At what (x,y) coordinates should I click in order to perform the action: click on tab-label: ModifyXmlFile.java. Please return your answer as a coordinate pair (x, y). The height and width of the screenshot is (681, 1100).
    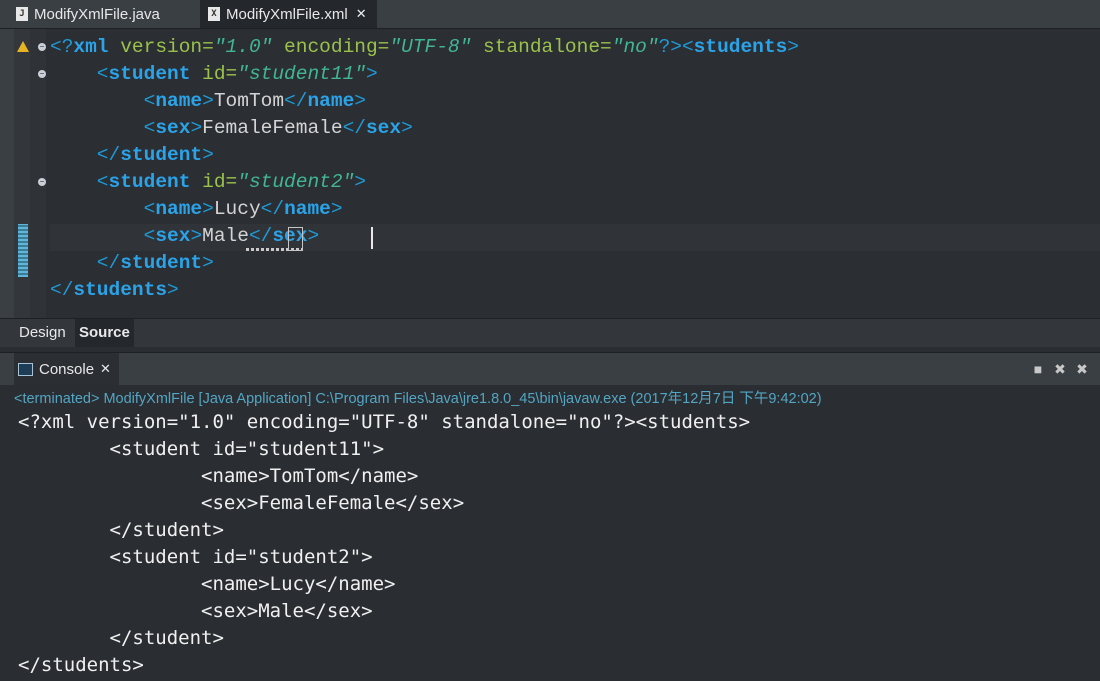
    Looking at the image, I should click on (97, 14).